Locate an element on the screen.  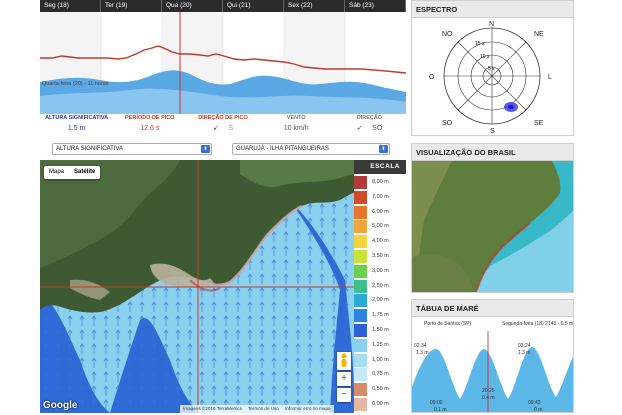
scale-item: 1,25 m is located at coordinates (380, 345).